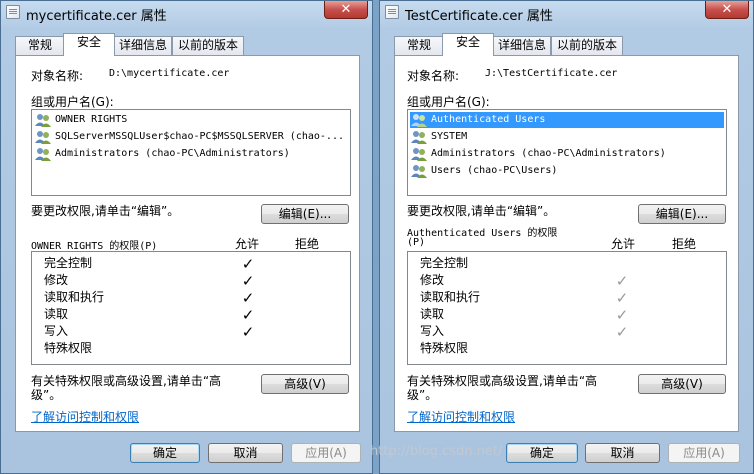 Image resolution: width=754 pixels, height=474 pixels. I want to click on permissions-list: 完全控制 修改 ✓ 读取和执行 ✓ 读取 ✓ 写入 ✓ 特殊权限, so click(567, 308).